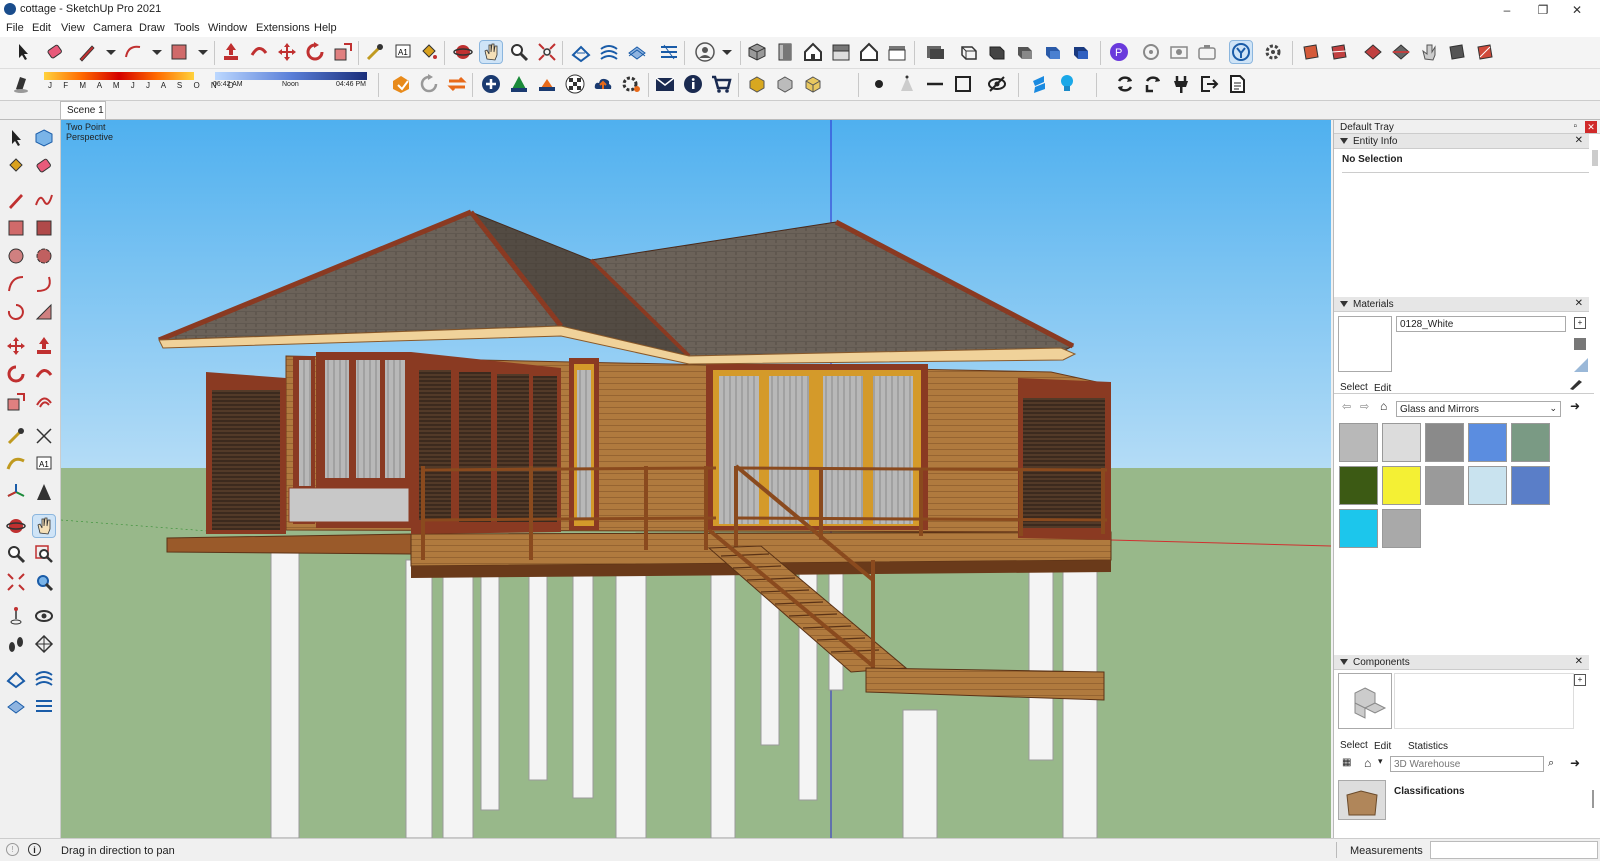  Describe the element at coordinates (1207, 52) in the screenshot. I see `advanced-camera-icon` at that location.